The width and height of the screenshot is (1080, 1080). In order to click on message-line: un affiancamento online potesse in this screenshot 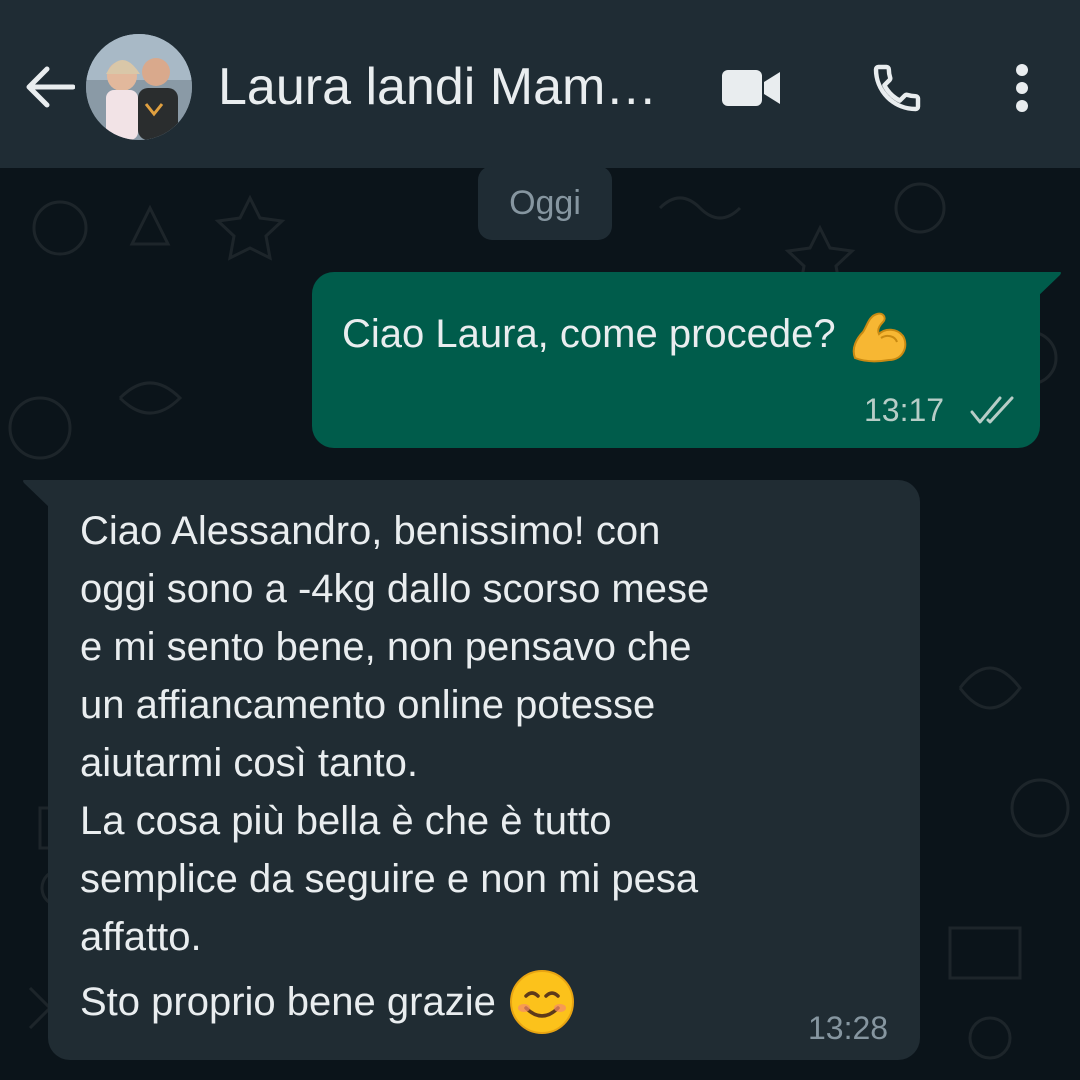, I will do `click(368, 705)`.